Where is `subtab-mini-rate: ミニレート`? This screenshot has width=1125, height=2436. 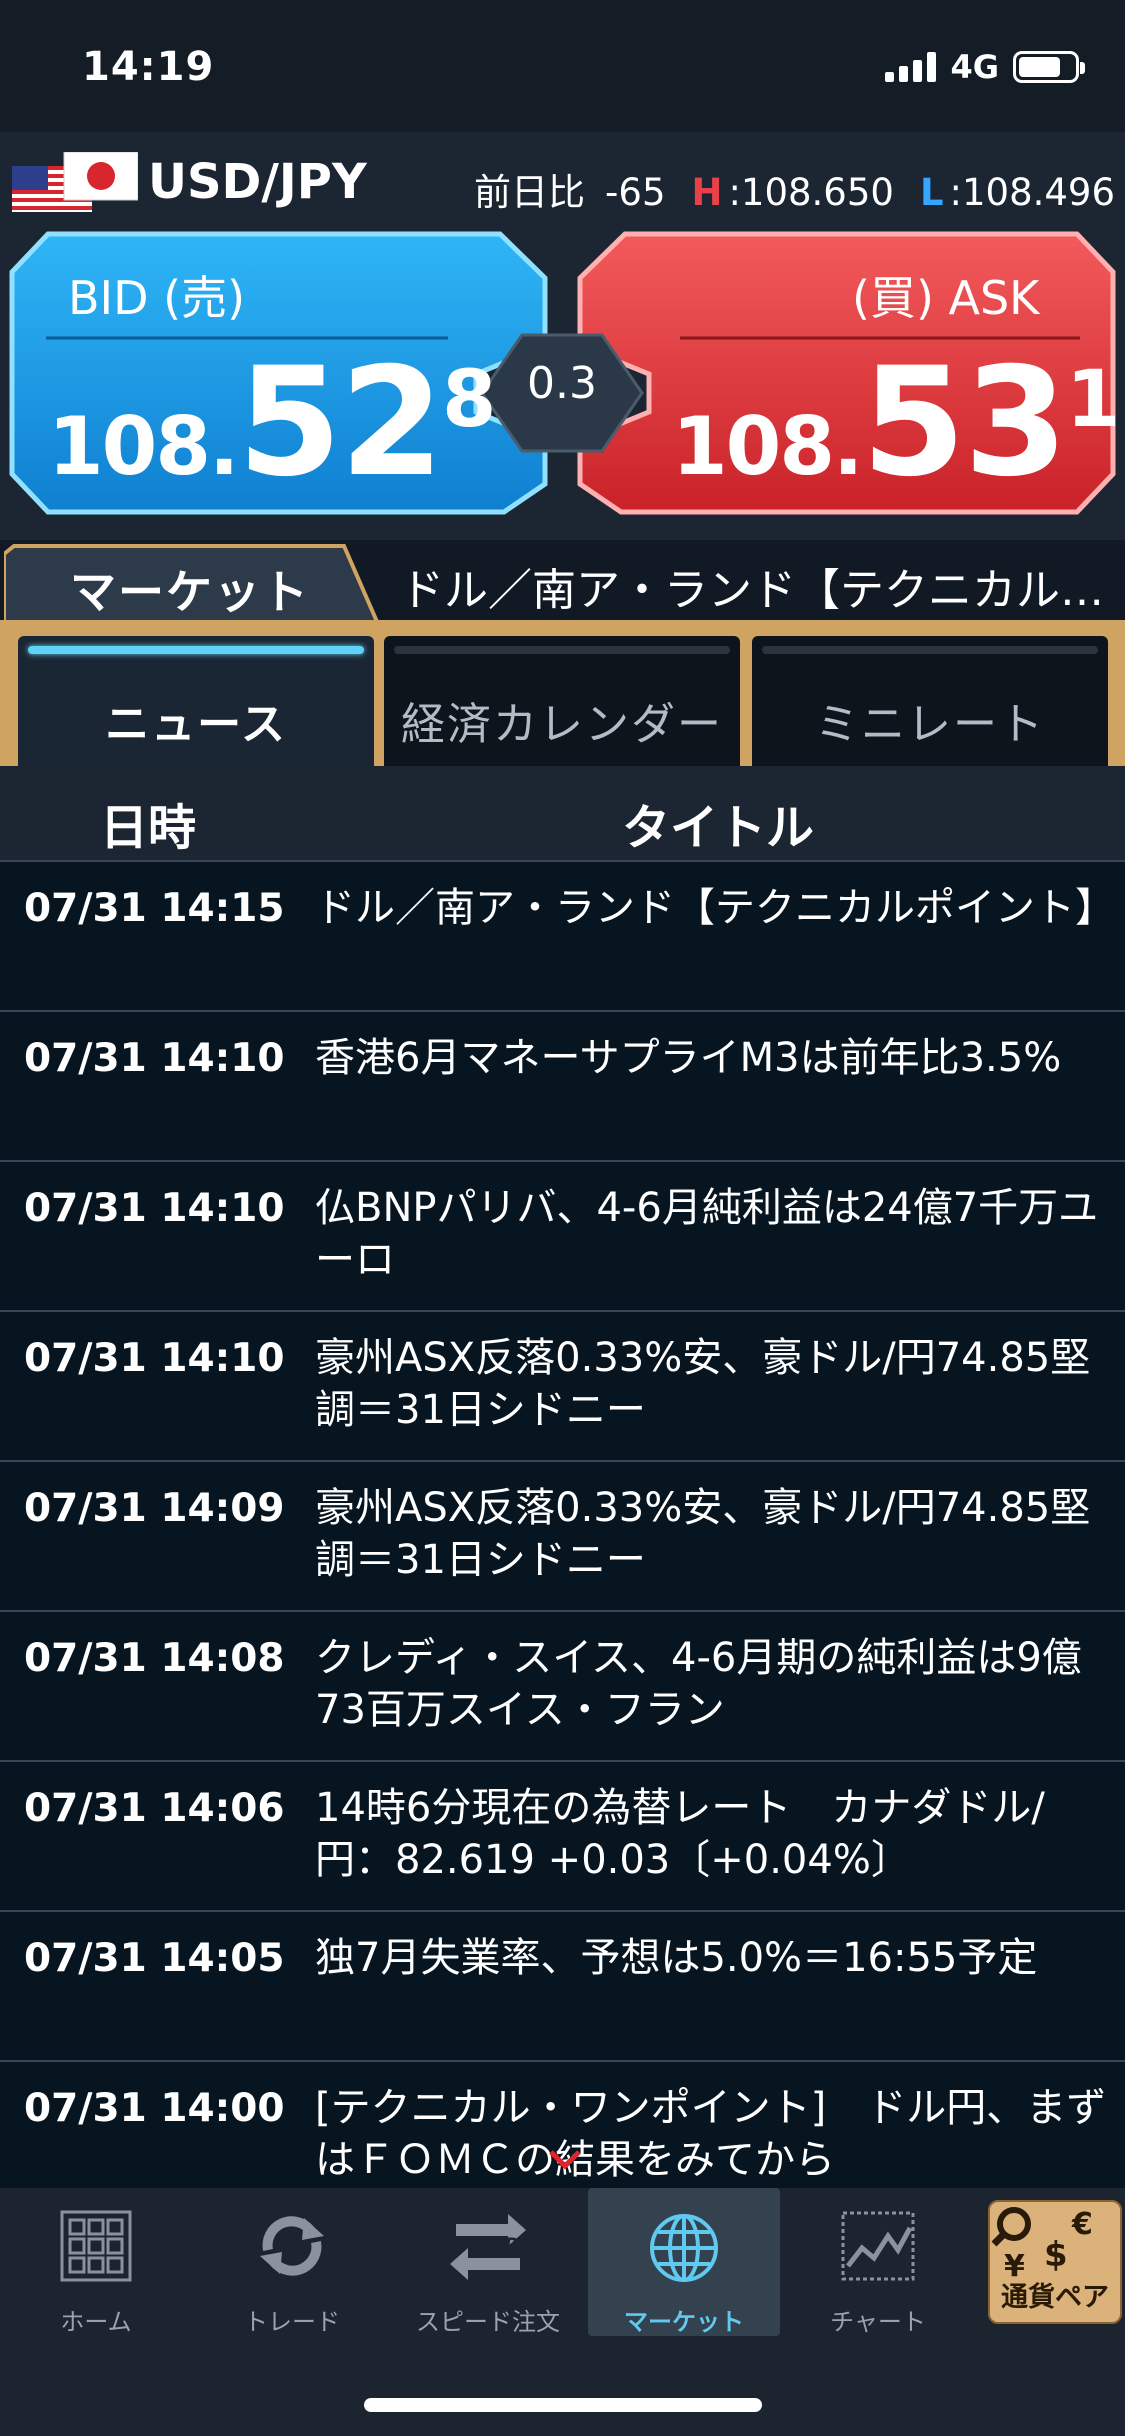
subtab-mini-rate: ミニレート is located at coordinates (930, 701).